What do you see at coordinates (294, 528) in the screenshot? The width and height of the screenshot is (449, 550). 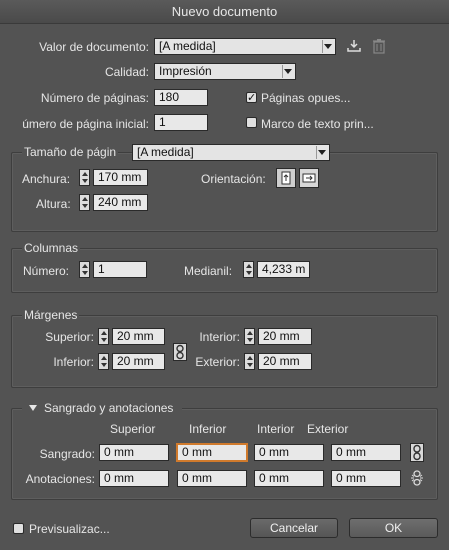 I see `cancel-button: Cancelar` at bounding box center [294, 528].